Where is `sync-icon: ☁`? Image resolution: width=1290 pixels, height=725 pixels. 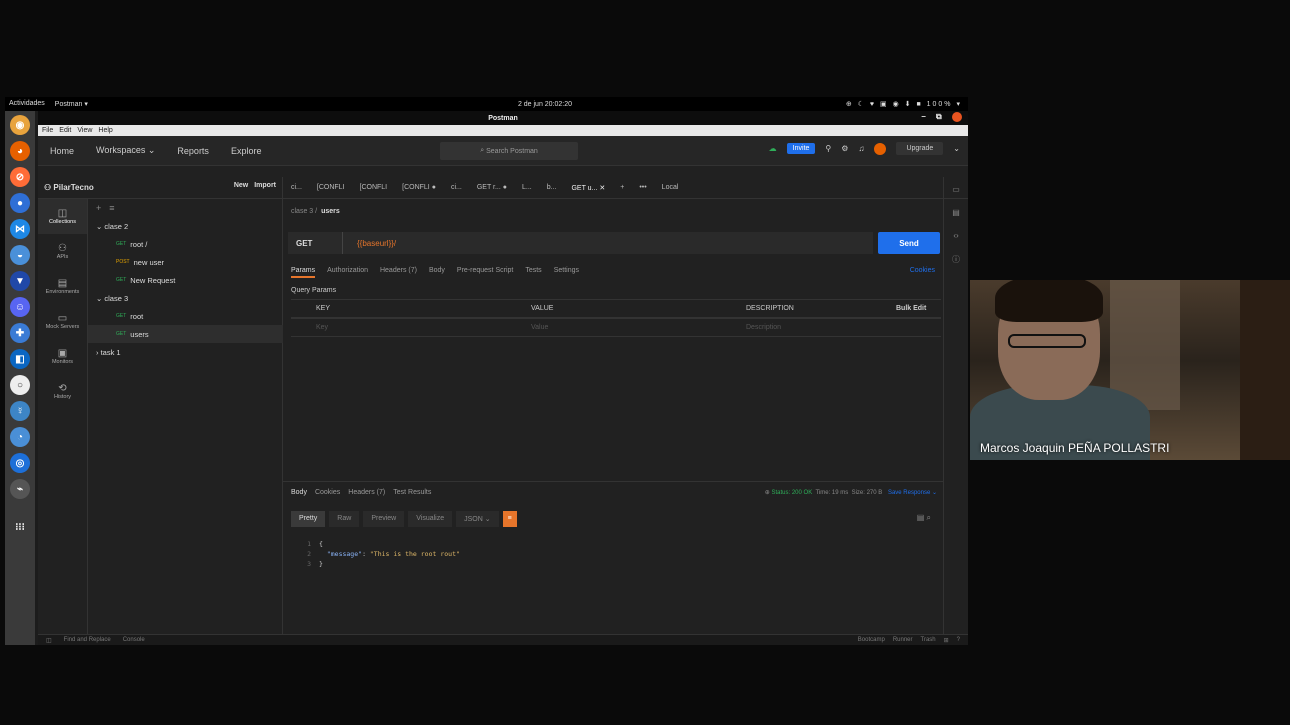
sync-icon: ☁ is located at coordinates (773, 148).